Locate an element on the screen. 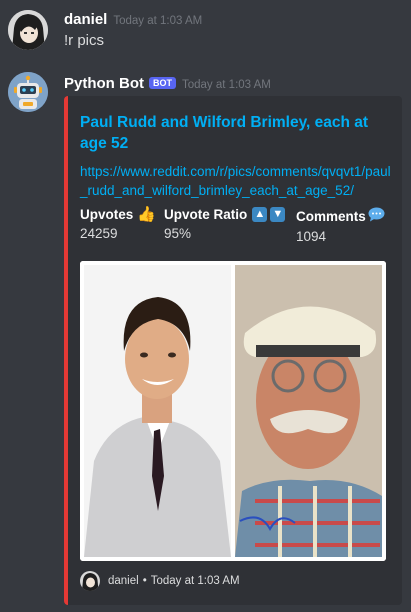 This screenshot has height=612, width=411. field-value: 24259 is located at coordinates (99, 233).